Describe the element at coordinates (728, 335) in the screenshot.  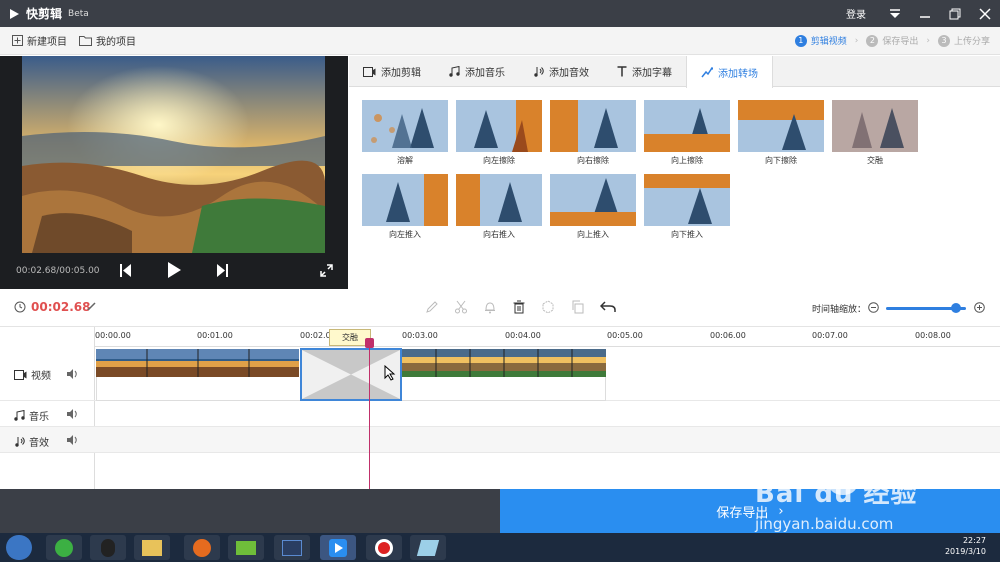
I see `ruler-tick: 00:06.00` at that location.